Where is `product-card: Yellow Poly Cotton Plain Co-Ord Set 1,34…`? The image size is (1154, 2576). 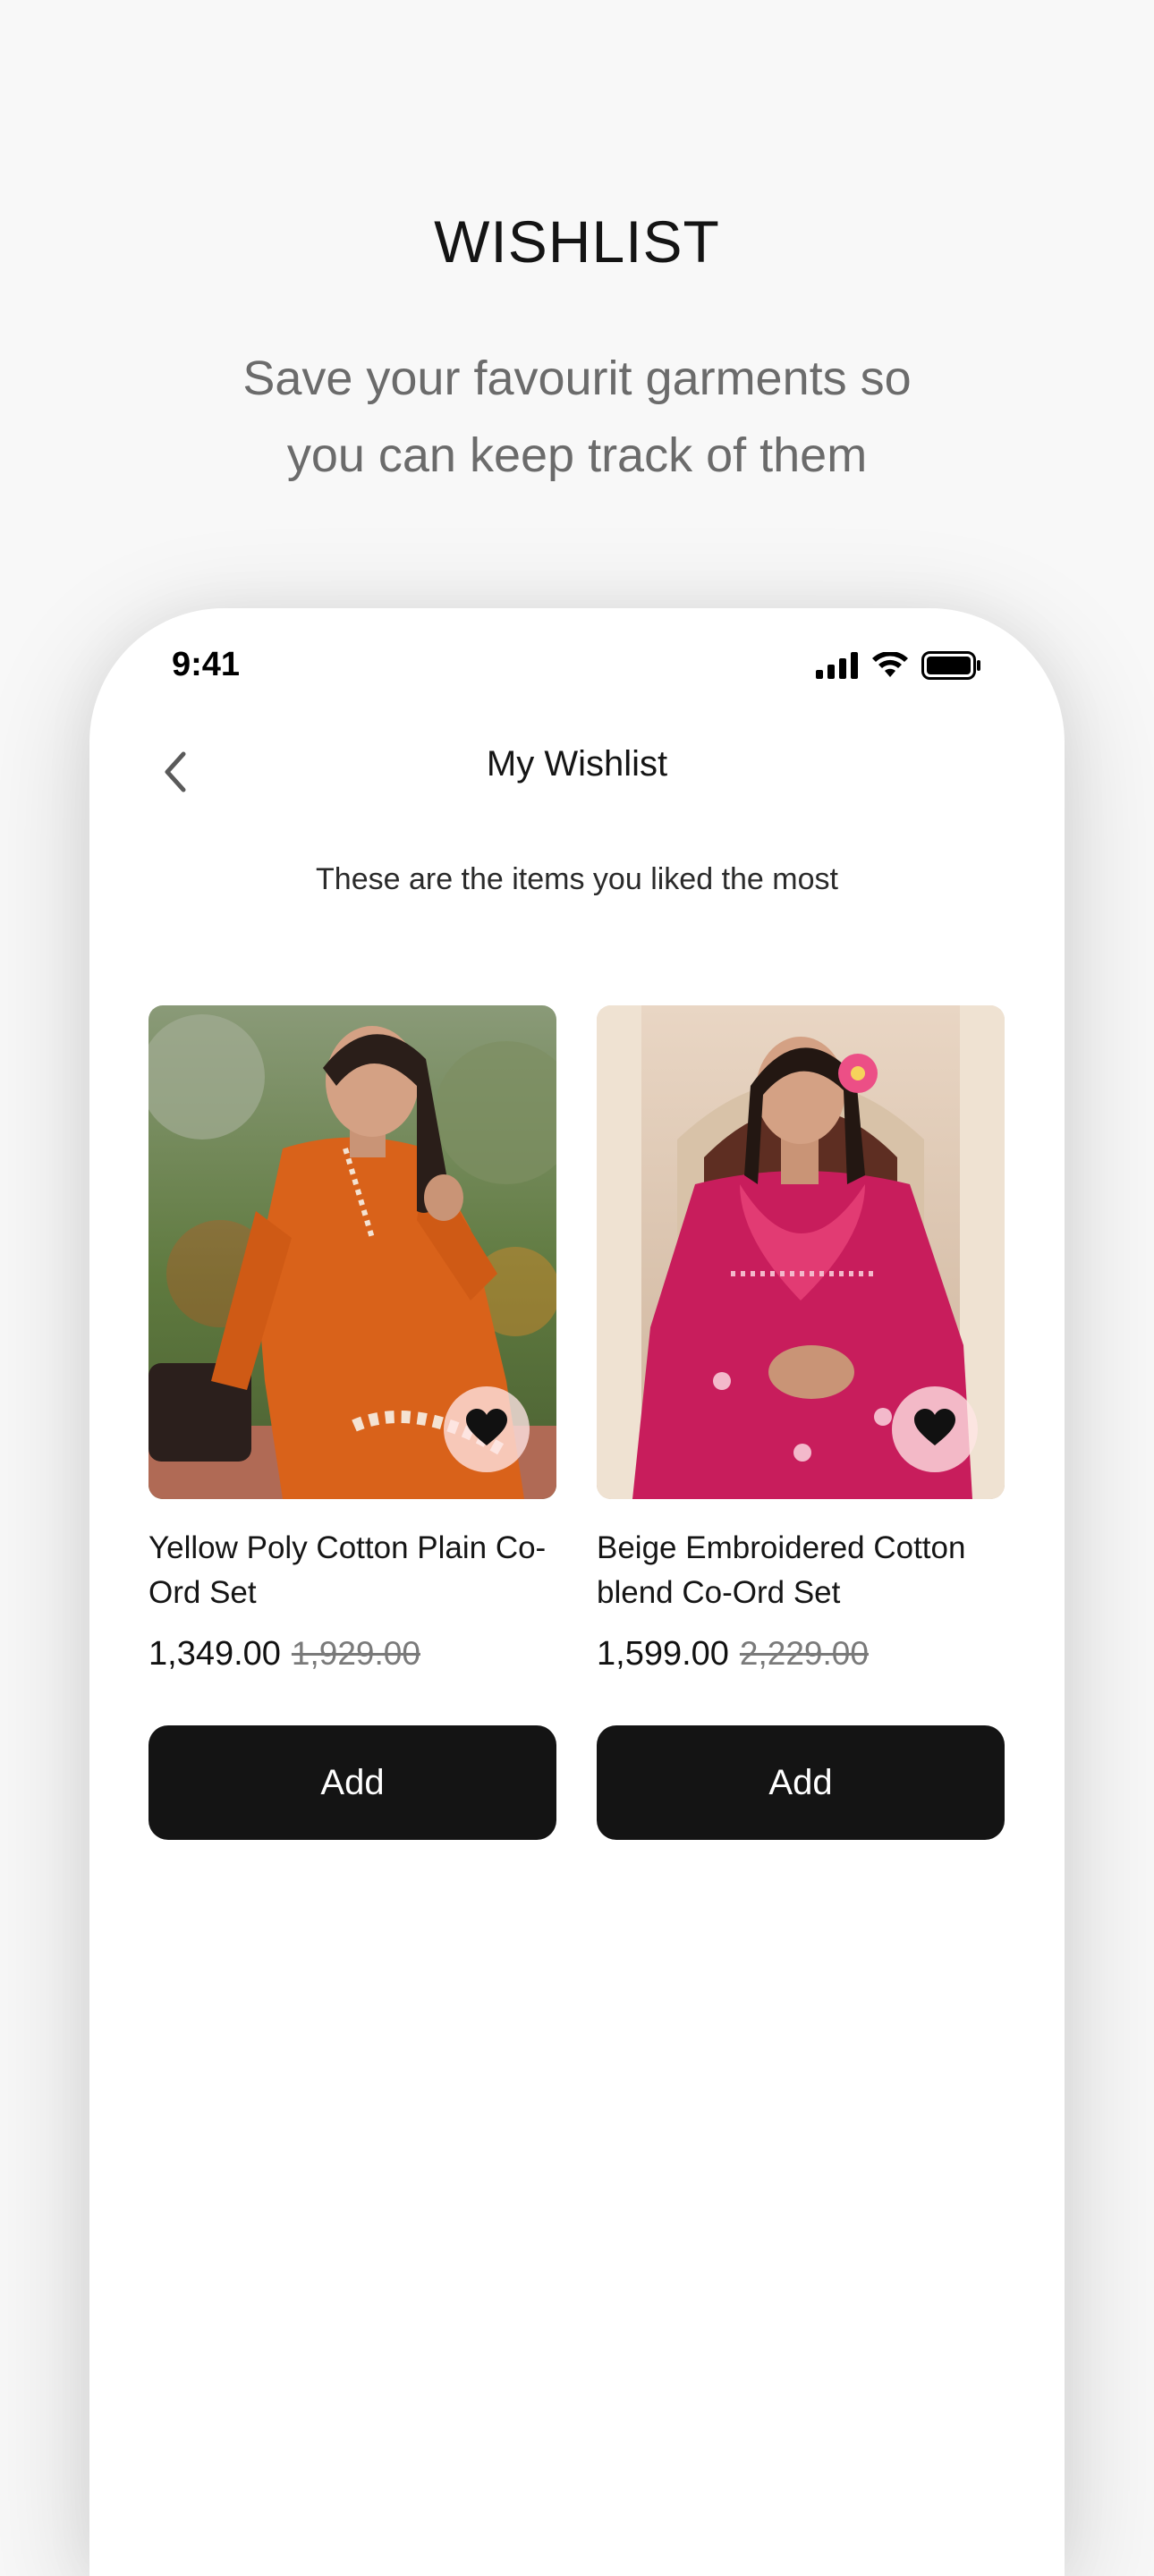
product-card: Yellow Poly Cotton Plain Co-Ord Set 1,34… is located at coordinates (352, 1422).